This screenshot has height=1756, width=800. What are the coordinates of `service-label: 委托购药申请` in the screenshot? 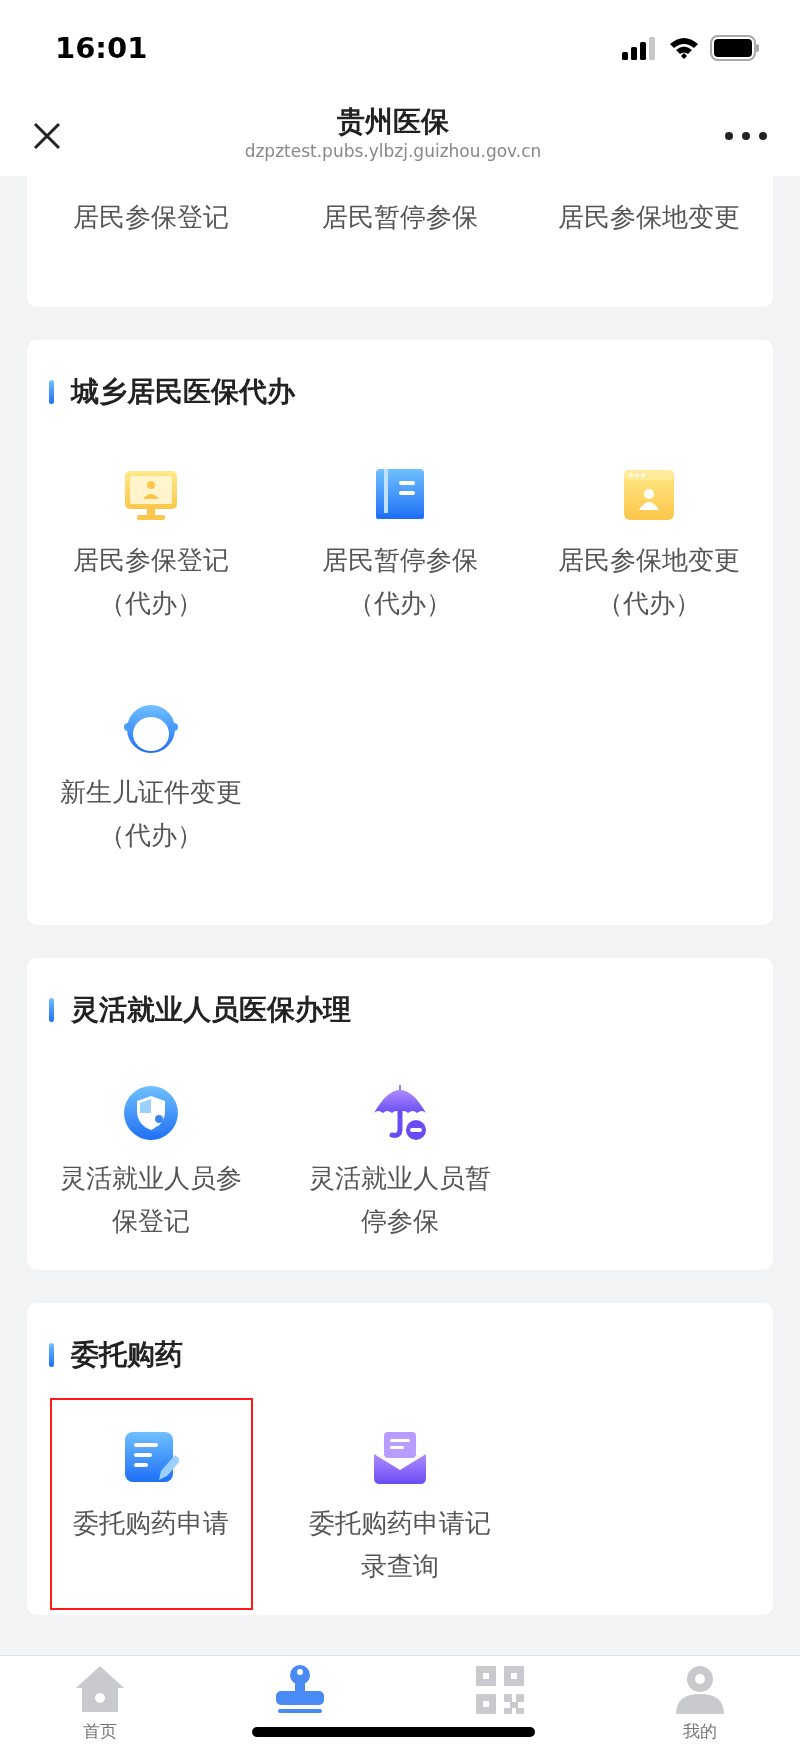 It's located at (151, 1523).